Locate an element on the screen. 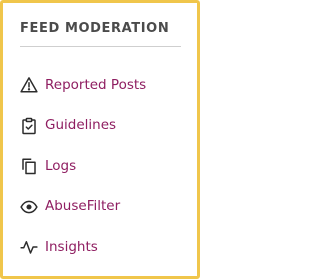 This screenshot has width=320, height=279. divider is located at coordinates (100, 46).